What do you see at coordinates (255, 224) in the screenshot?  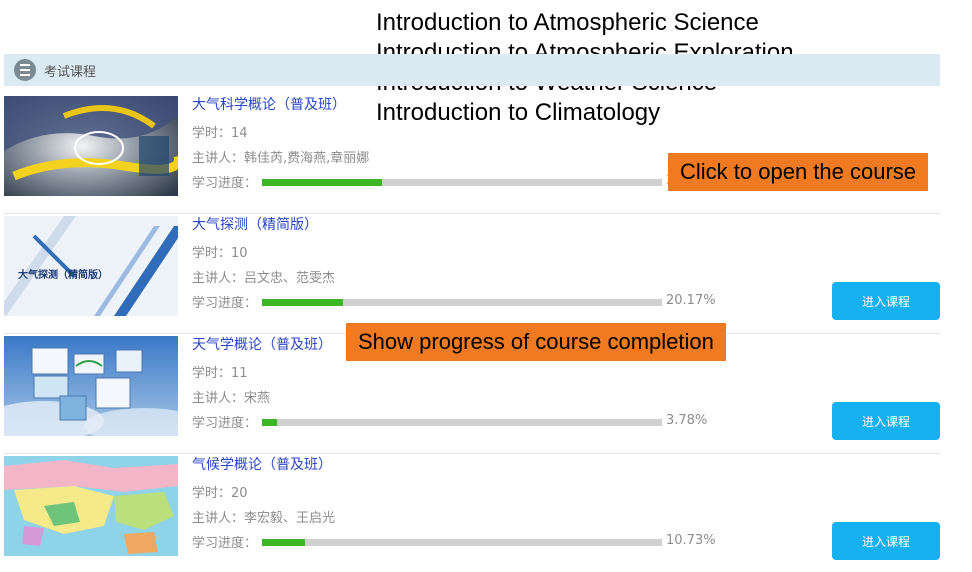 I see `course-title: 大气探测（精简版）` at bounding box center [255, 224].